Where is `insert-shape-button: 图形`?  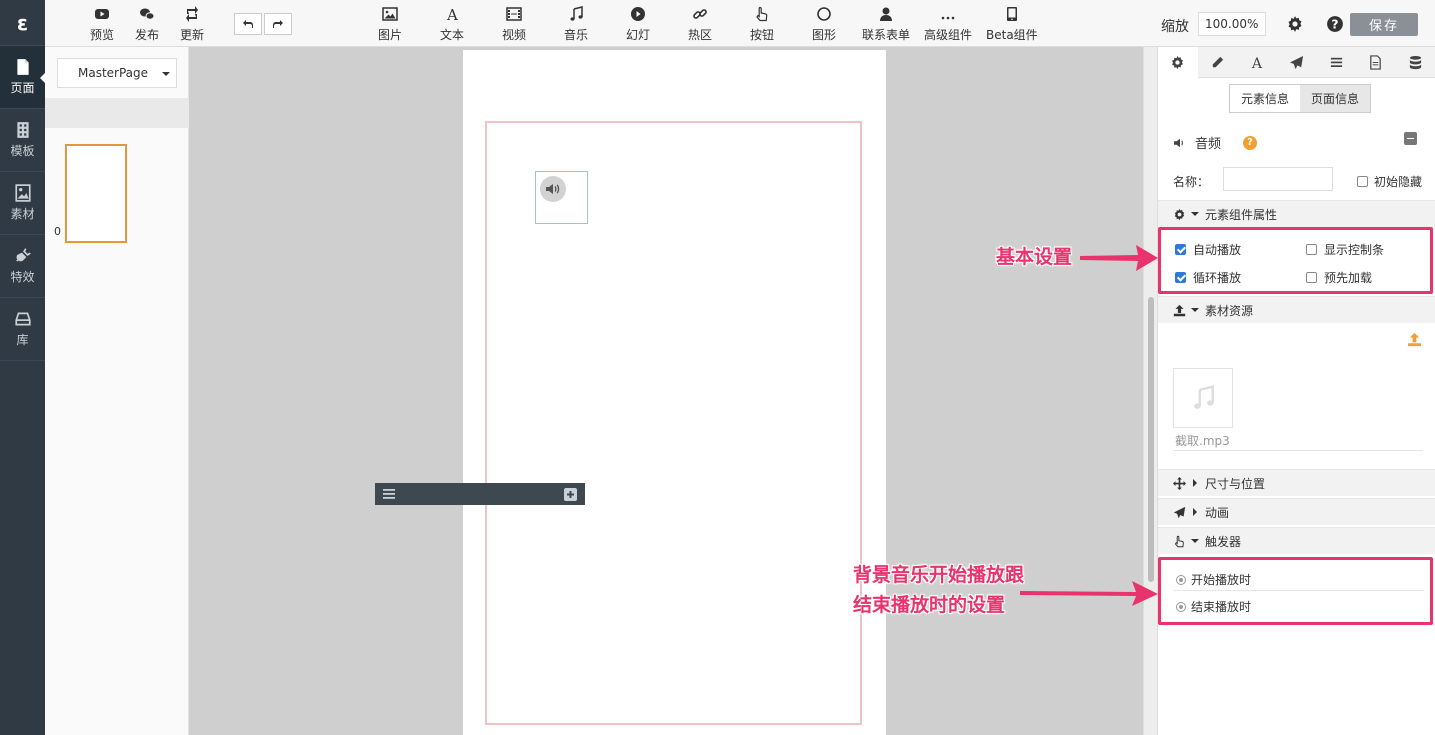 insert-shape-button: 图形 is located at coordinates (824, 24).